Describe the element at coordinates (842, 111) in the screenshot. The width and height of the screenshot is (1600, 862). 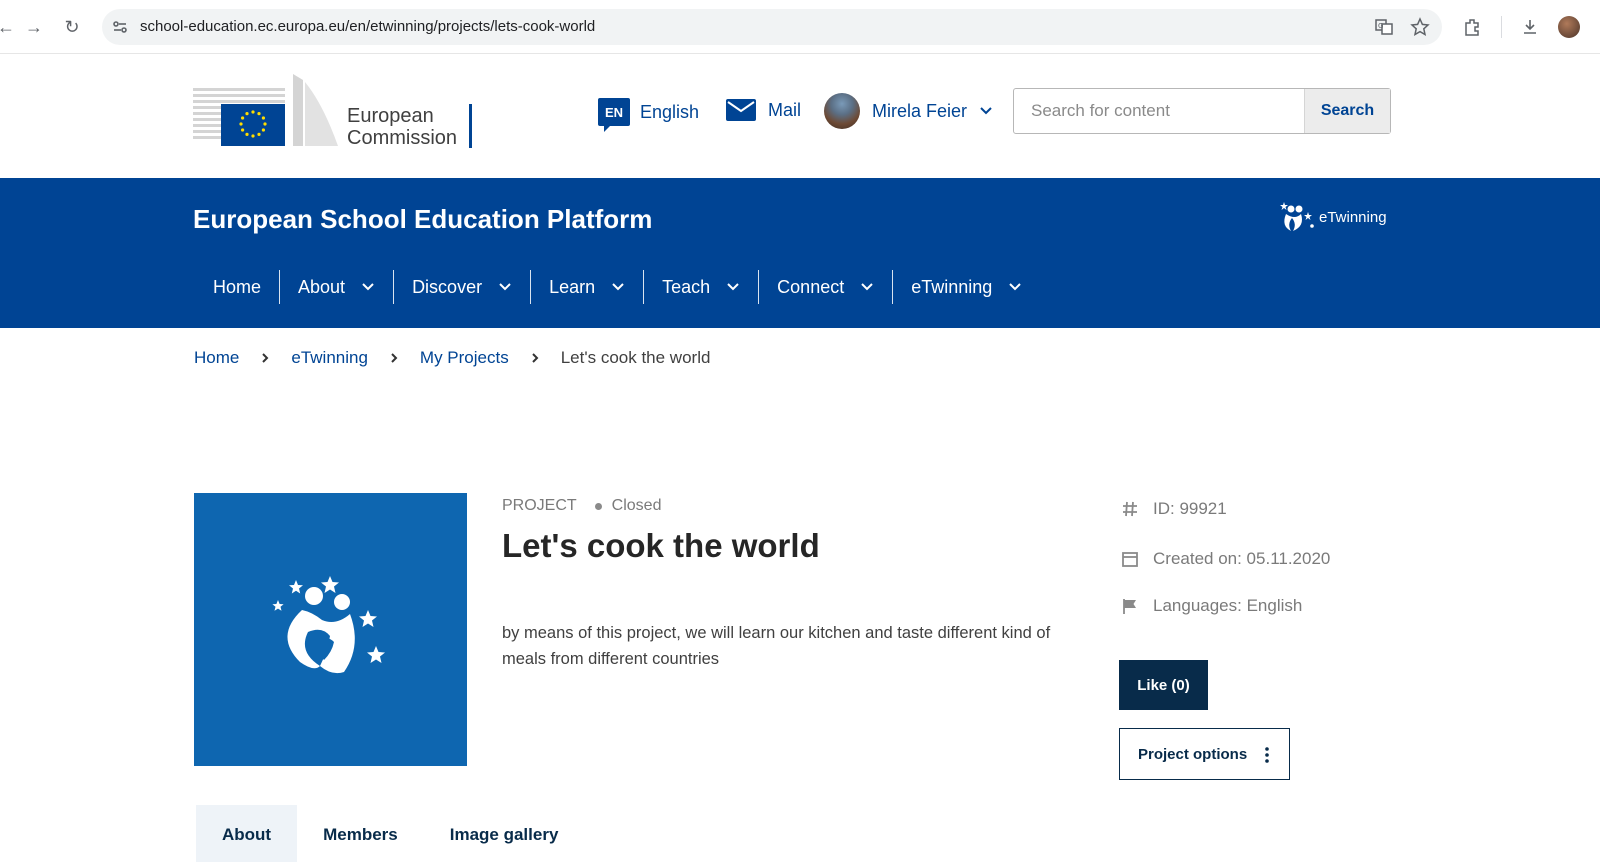
I see `user-avatar` at that location.